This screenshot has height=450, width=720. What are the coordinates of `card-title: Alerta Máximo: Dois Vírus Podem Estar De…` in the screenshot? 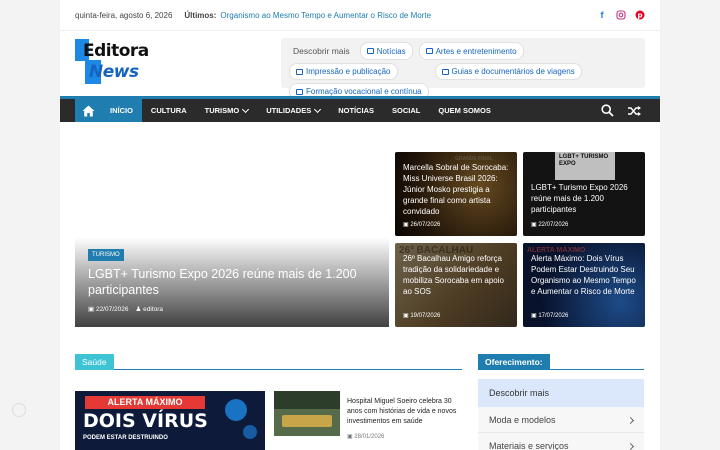 It's located at (585, 275).